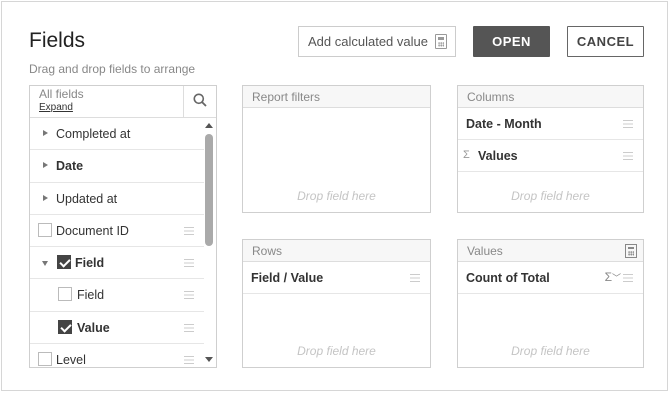 The image size is (670, 393). Describe the element at coordinates (117, 328) in the screenshot. I see `field-item-value: Value` at that location.